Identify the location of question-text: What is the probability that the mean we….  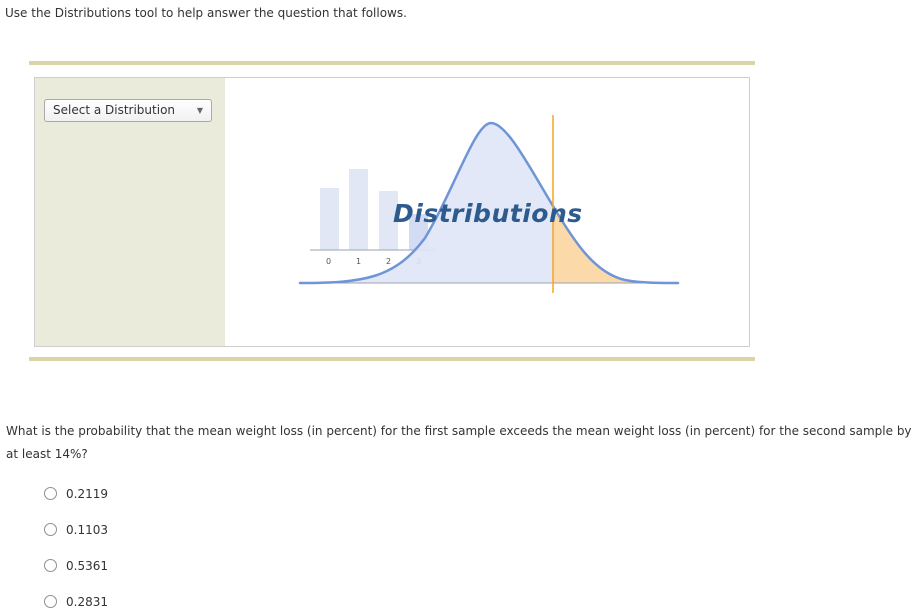
(459, 442).